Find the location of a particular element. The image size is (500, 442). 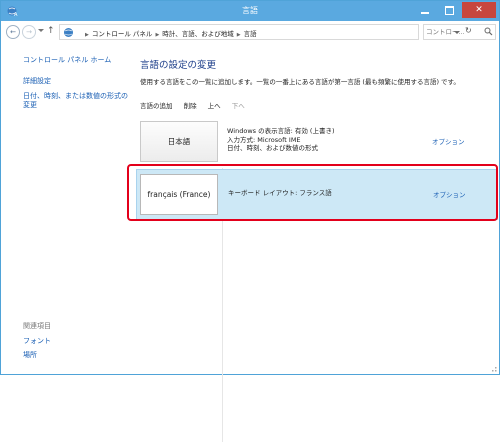

detail-line: キーボード レイアウト: フランス語 is located at coordinates (280, 193).